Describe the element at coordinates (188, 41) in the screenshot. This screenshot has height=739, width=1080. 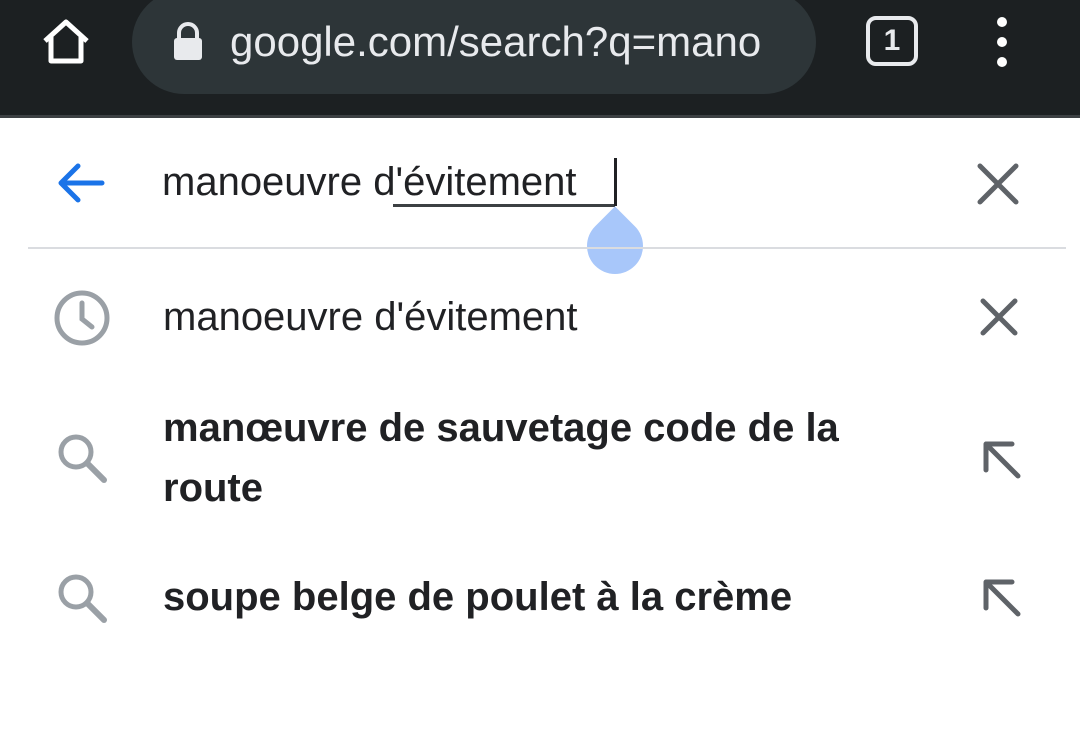
I see `lock-icon` at that location.